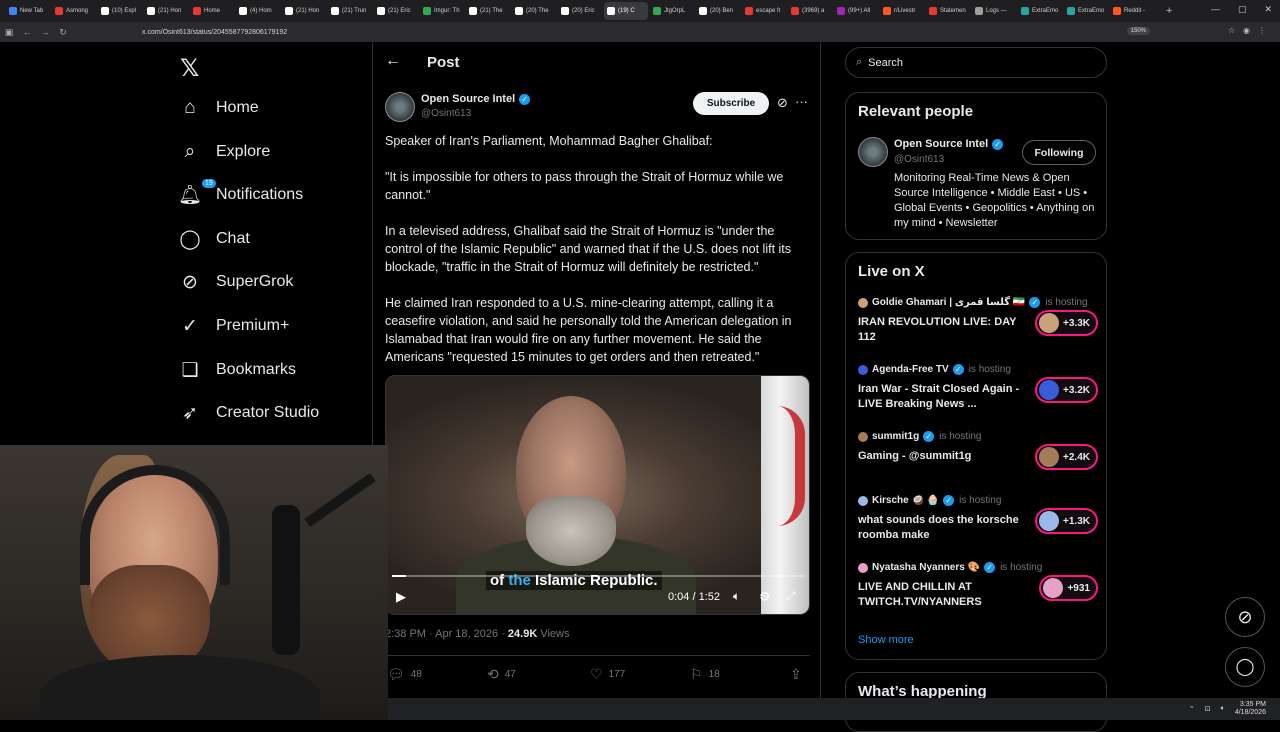  What do you see at coordinates (233, 326) in the screenshot?
I see `nav-item-premium: ✓ Premium+` at bounding box center [233, 326].